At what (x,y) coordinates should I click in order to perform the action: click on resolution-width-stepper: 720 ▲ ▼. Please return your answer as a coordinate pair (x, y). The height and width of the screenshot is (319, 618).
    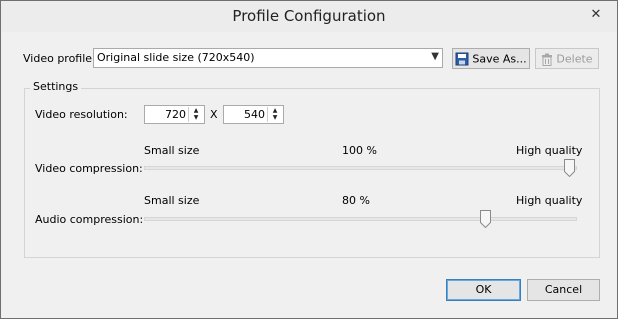
    Looking at the image, I should click on (174, 114).